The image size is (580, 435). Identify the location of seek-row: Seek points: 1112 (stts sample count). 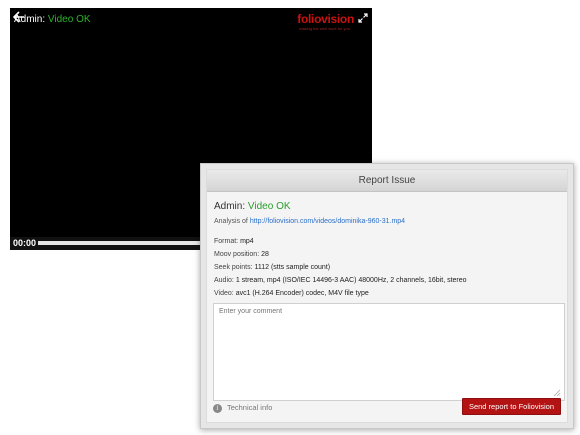
(387, 267).